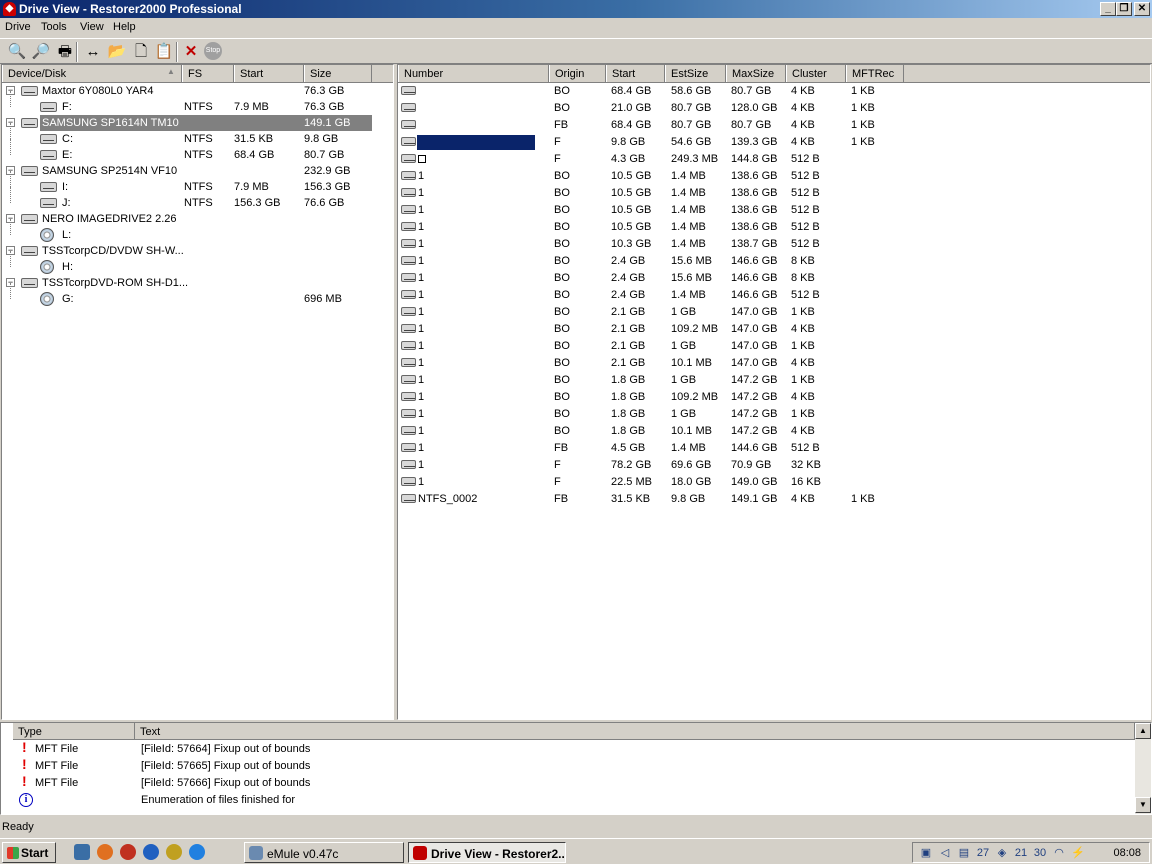 This screenshot has height=864, width=1152. I want to click on tree-row: − SAMSUNG SP1614N TM10 149.1 GB, so click(197, 123).